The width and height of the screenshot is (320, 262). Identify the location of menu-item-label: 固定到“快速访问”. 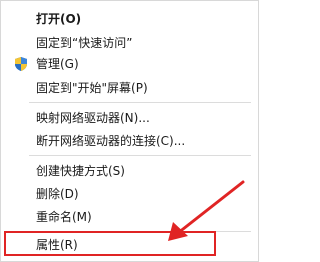
(84, 43).